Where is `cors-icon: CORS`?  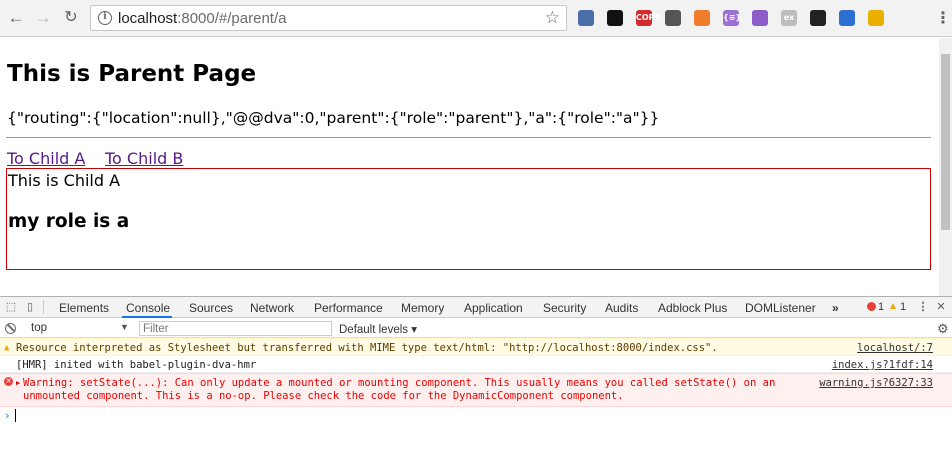
cors-icon: CORS is located at coordinates (648, 18).